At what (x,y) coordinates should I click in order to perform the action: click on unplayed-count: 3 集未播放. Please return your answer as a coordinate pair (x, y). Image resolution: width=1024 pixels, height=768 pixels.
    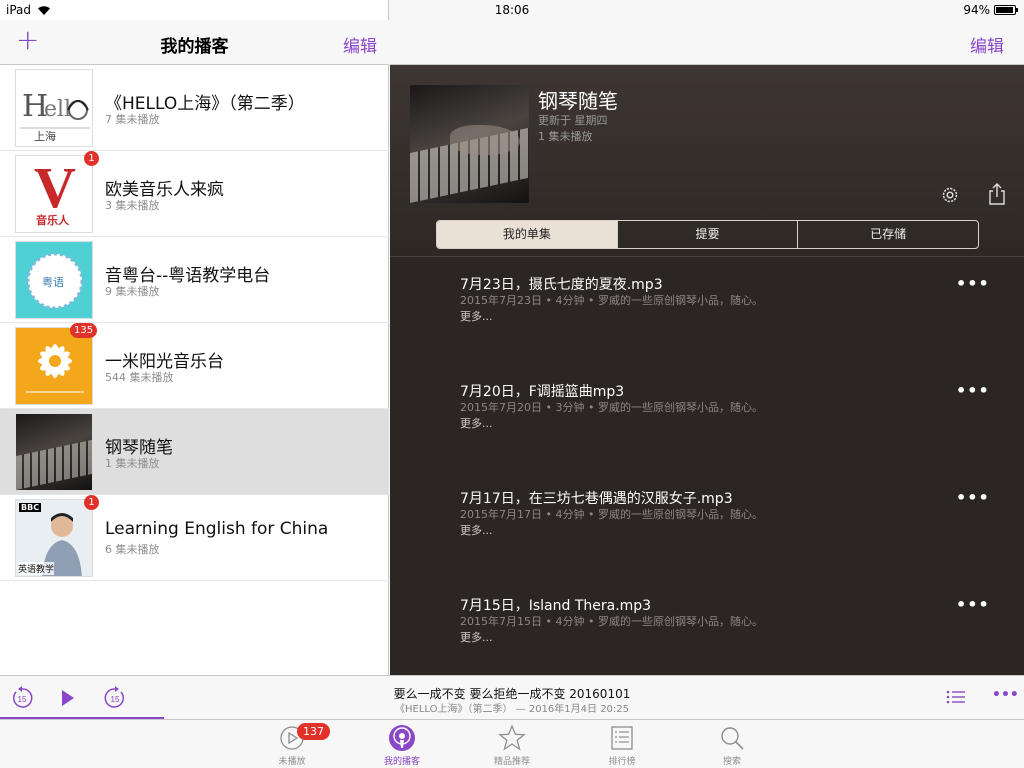
    Looking at the image, I should click on (132, 205).